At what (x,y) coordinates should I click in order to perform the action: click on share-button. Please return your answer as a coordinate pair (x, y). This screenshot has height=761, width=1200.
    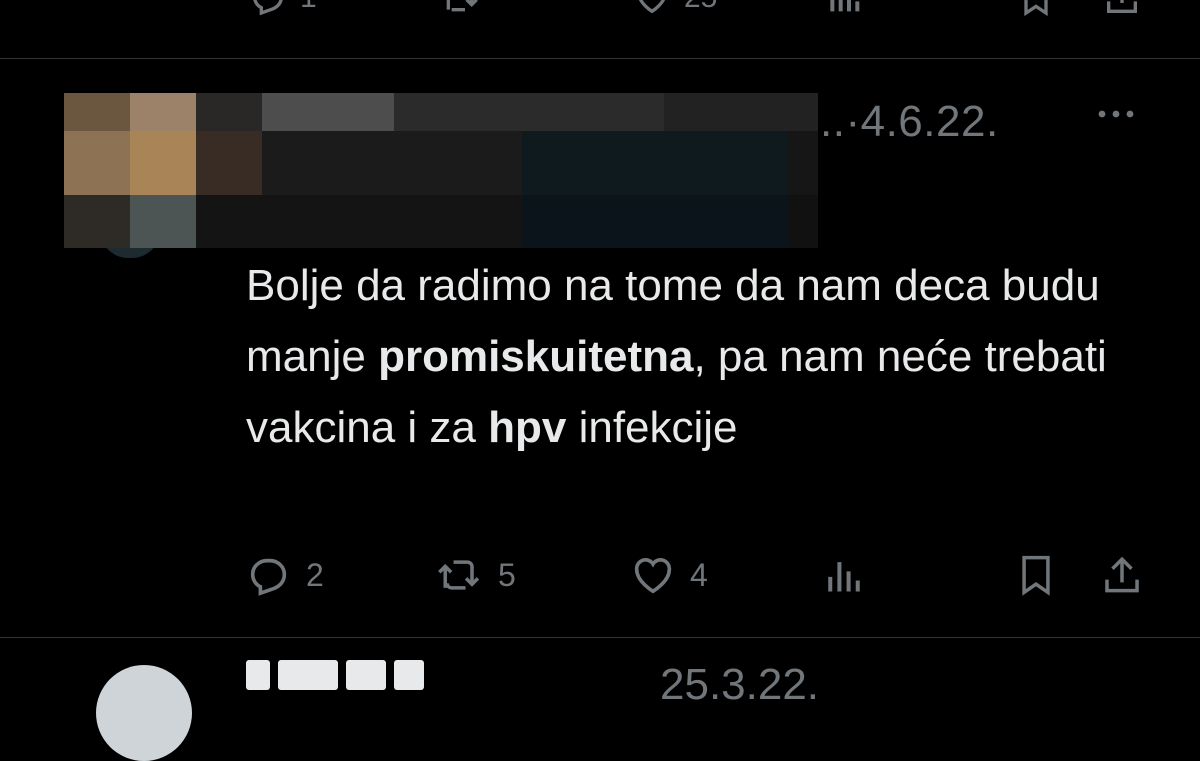
    Looking at the image, I should click on (1122, 575).